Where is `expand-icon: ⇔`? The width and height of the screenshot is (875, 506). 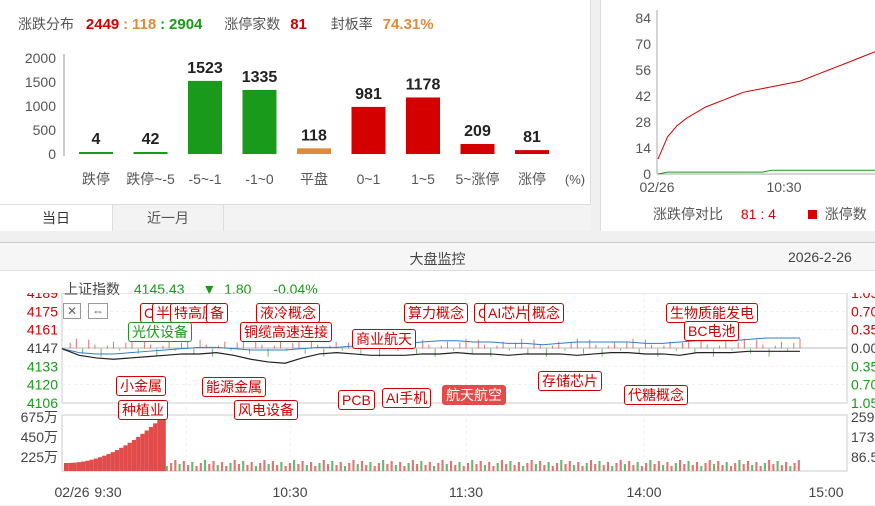
expand-icon: ⇔ is located at coordinates (98, 311).